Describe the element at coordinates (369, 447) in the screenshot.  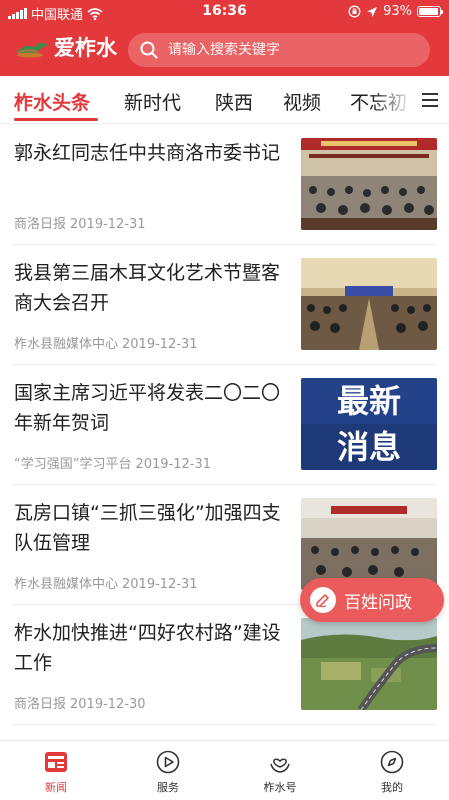
I see `thumbnail-text-news: 消息` at that location.